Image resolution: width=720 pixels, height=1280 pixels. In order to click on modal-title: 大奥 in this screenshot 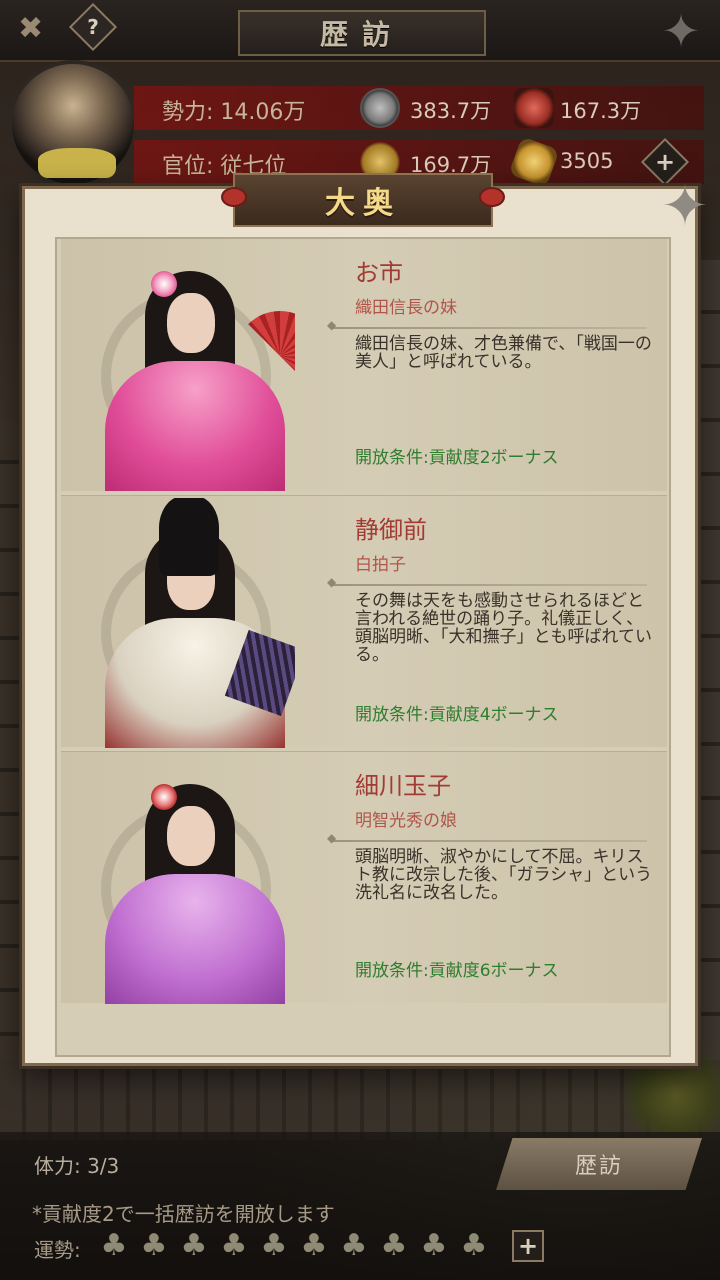, I will do `click(363, 203)`.